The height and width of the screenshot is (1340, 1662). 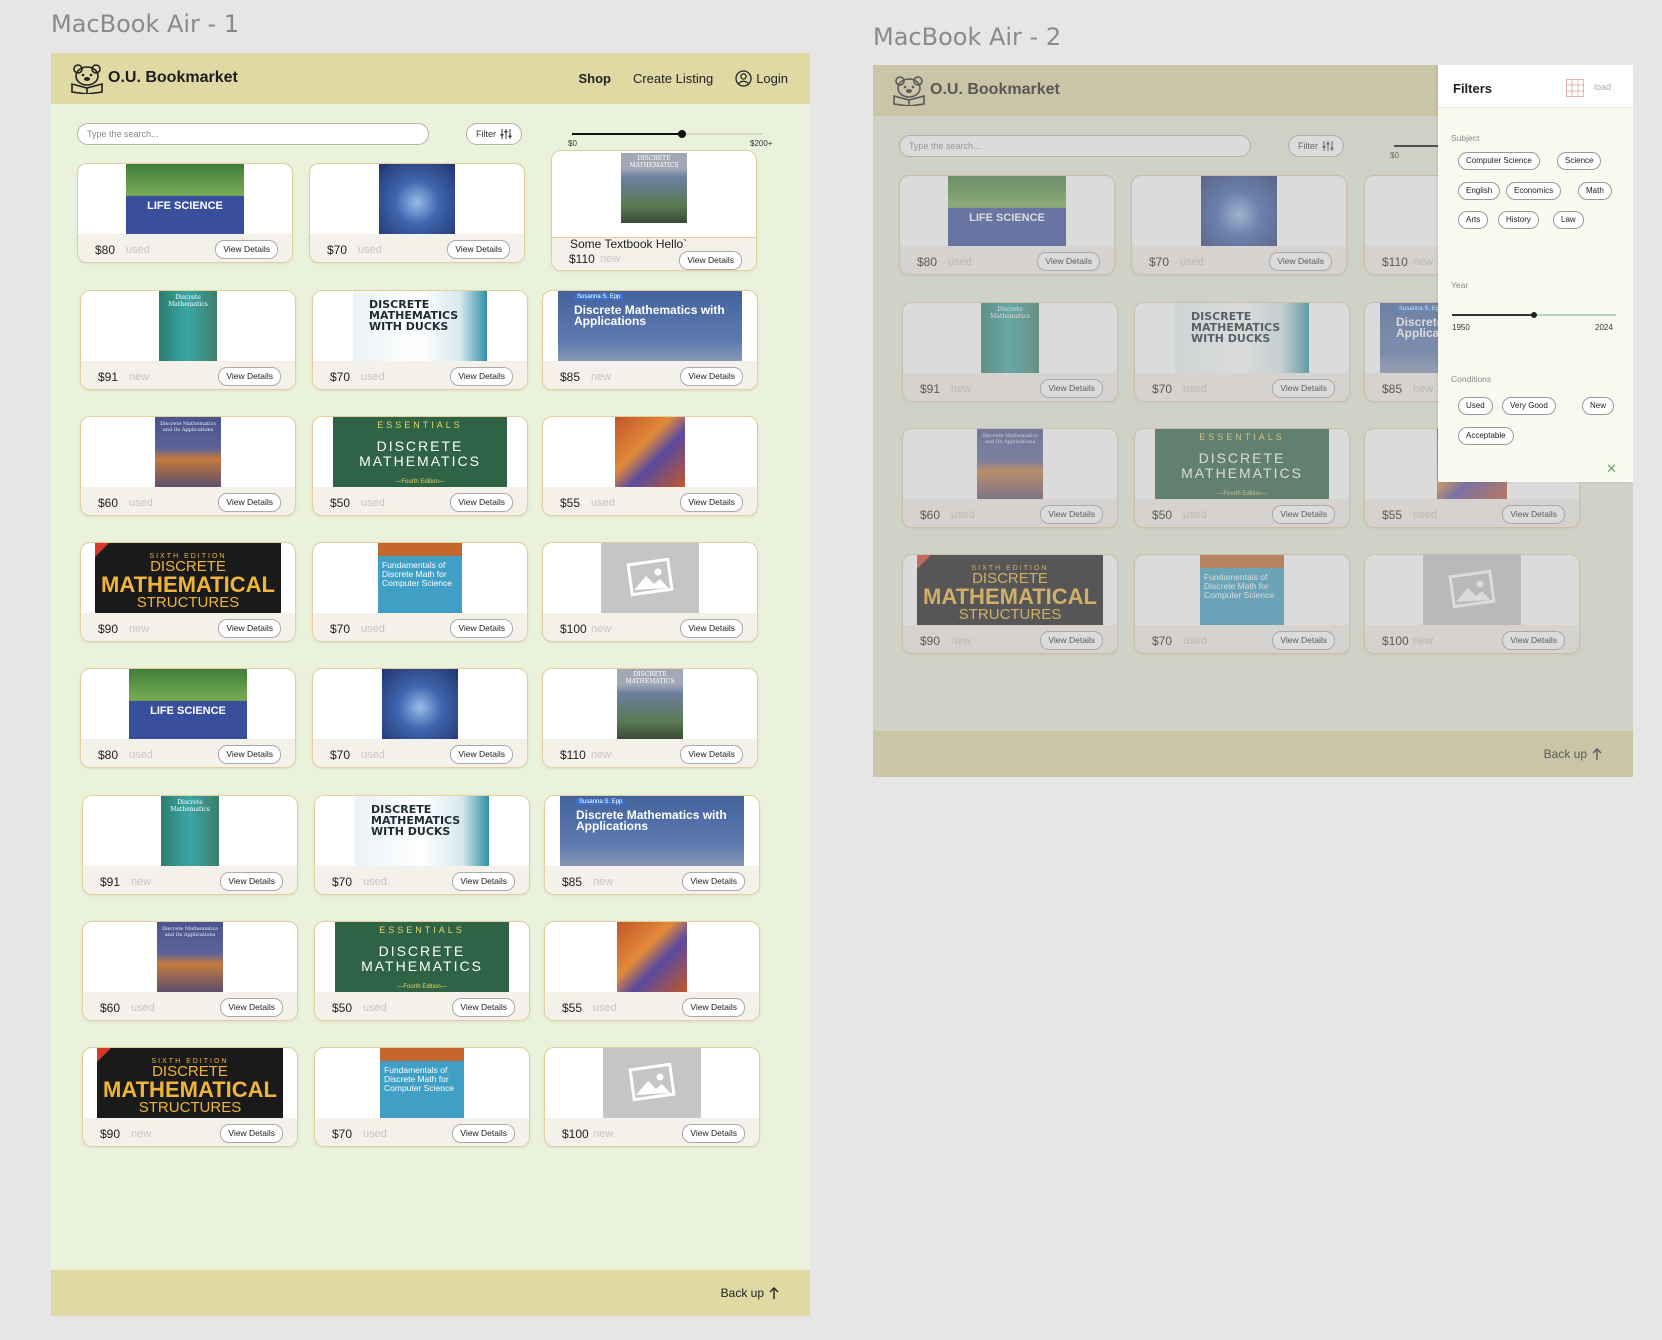 What do you see at coordinates (1579, 161) in the screenshot?
I see `chip-science: Science` at bounding box center [1579, 161].